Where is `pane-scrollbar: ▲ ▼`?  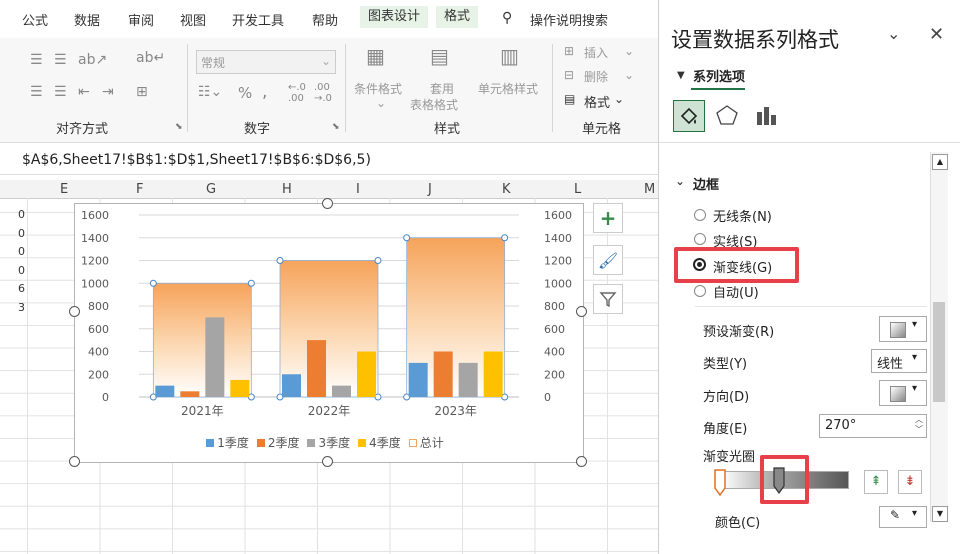 pane-scrollbar: ▲ ▼ is located at coordinates (939, 337).